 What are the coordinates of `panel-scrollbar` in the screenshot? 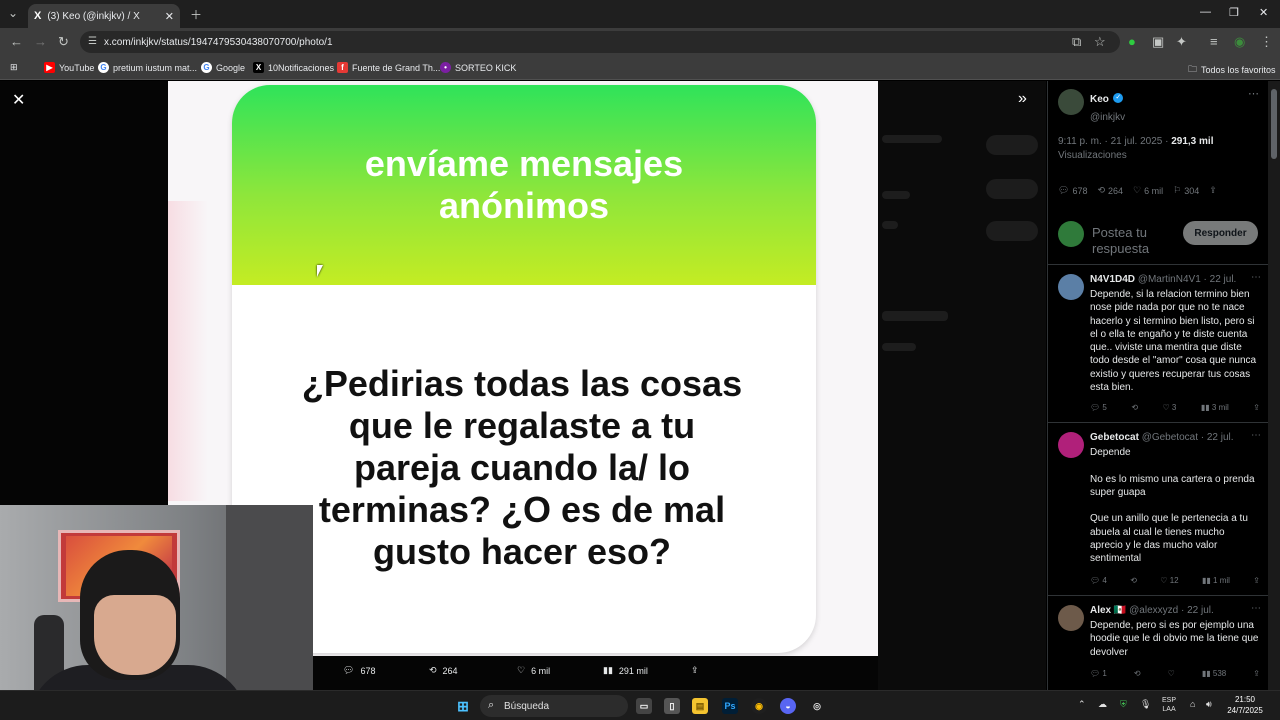 It's located at (1274, 385).